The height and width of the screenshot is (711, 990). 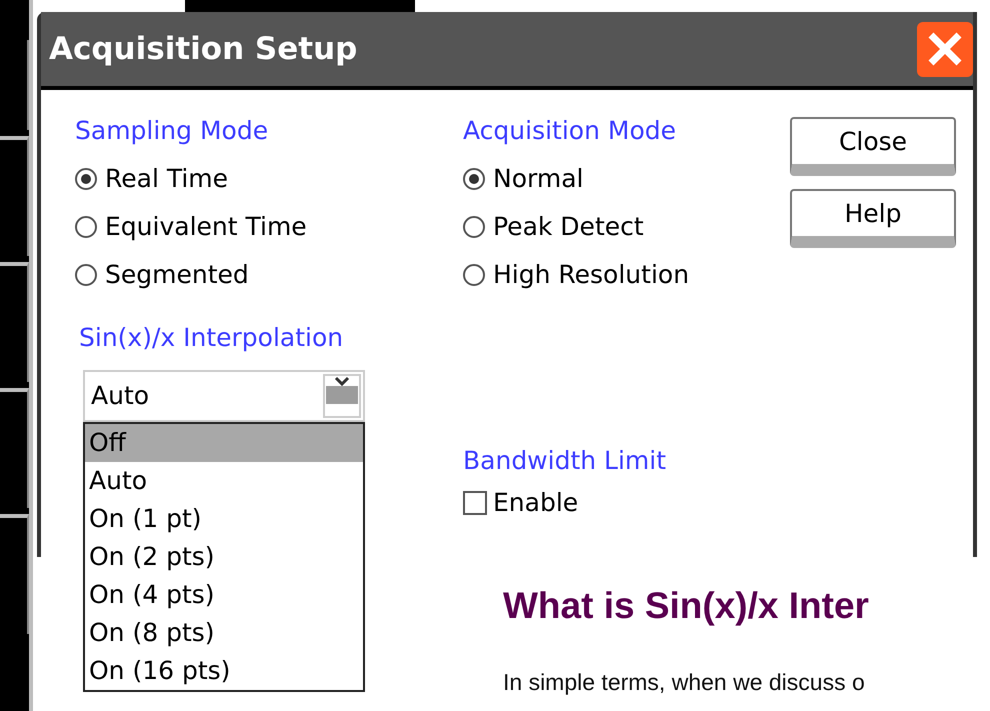 I want to click on section-label: Sin(x)/x Interpolation, so click(x=211, y=338).